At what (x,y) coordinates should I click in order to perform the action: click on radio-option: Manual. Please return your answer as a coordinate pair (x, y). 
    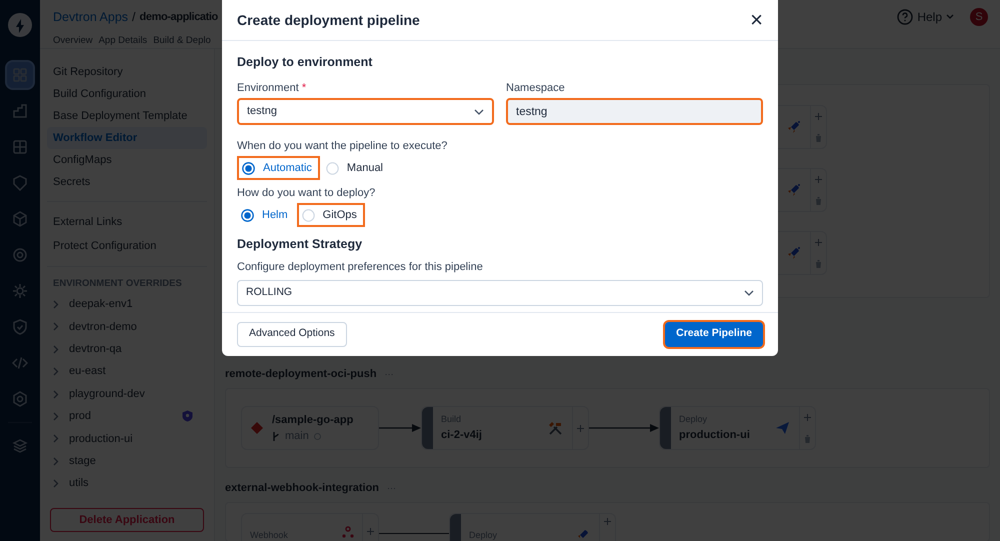
    Looking at the image, I should click on (356, 168).